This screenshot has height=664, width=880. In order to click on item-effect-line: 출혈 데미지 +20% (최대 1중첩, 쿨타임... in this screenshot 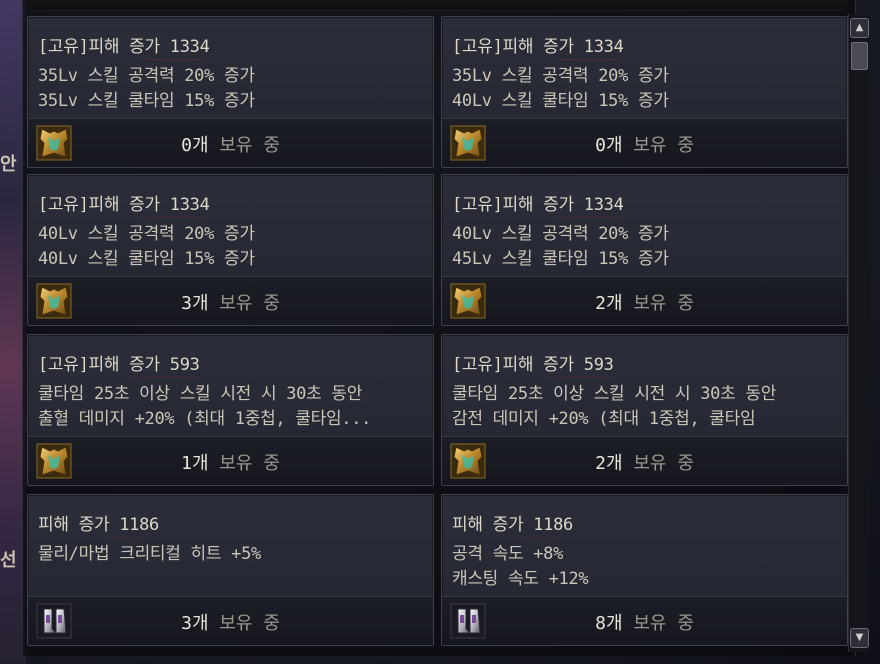, I will do `click(205, 419)`.